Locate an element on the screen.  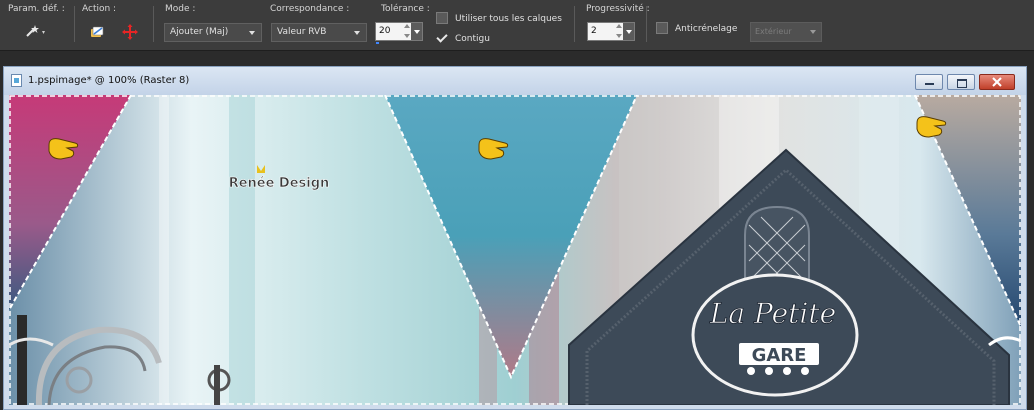
logo-text-line2: GARE is located at coordinates (779, 355).